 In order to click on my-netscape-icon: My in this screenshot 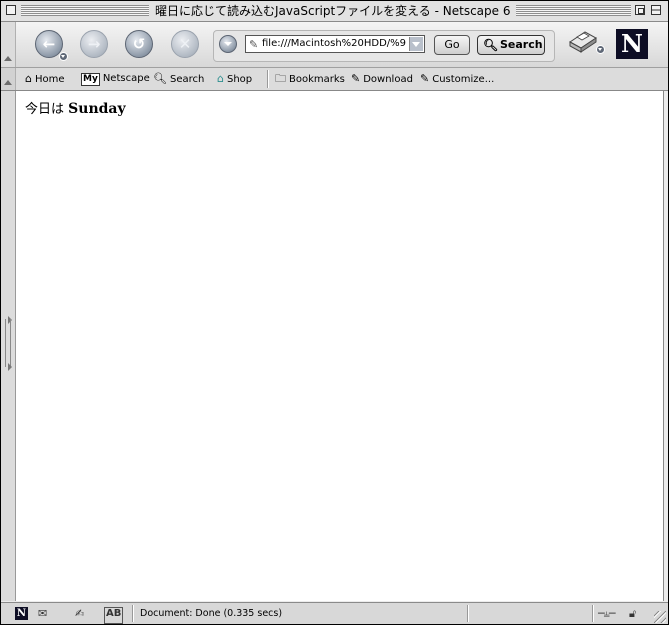, I will do `click(90, 79)`.